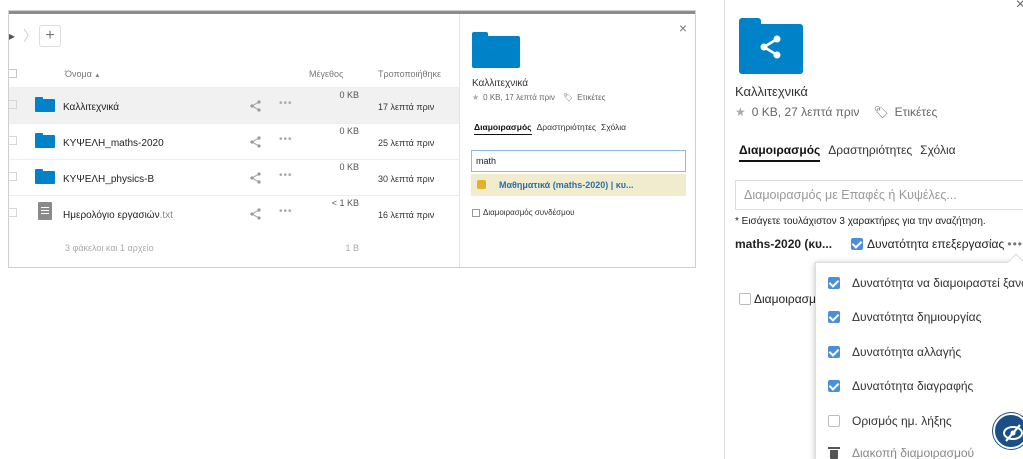  What do you see at coordinates (326, 74) in the screenshot?
I see `column-size: Μέγεθος` at bounding box center [326, 74].